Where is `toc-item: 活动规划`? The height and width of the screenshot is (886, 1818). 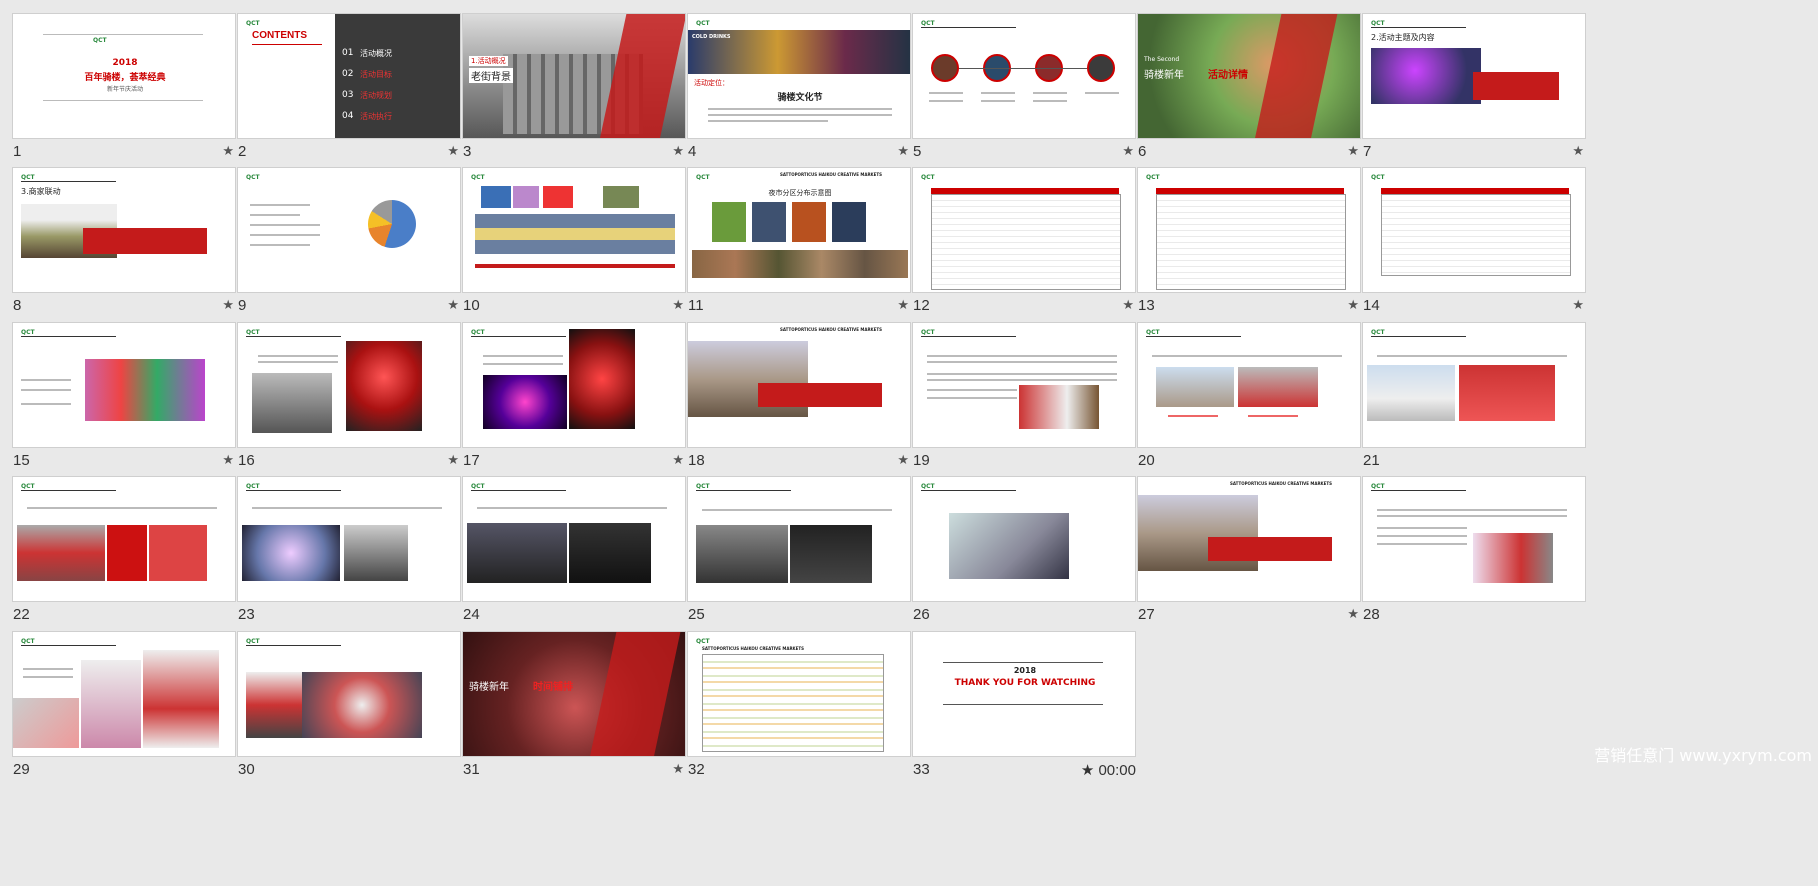 toc-item: 活动规划 is located at coordinates (376, 95).